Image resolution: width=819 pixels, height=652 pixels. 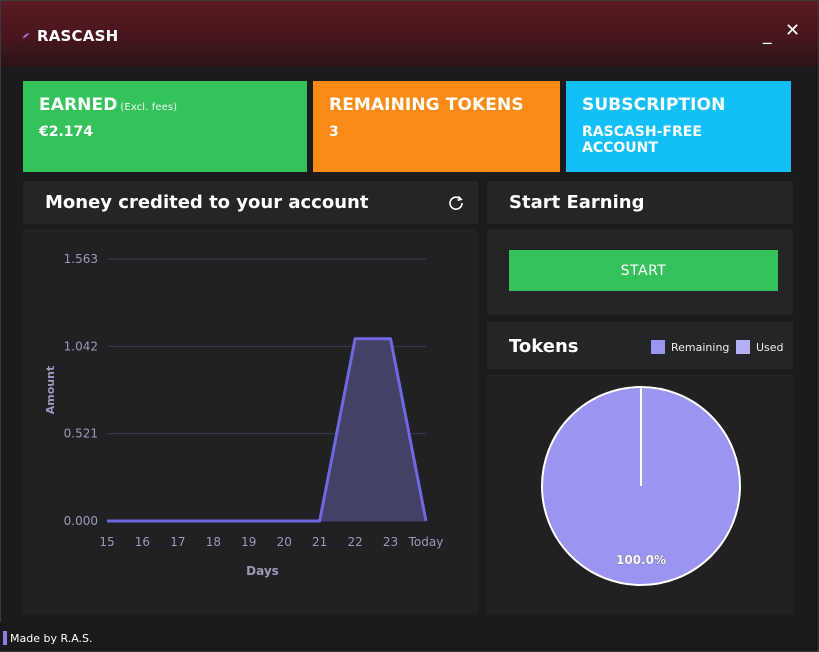 I want to click on x-tick-label: 15, so click(x=106, y=542).